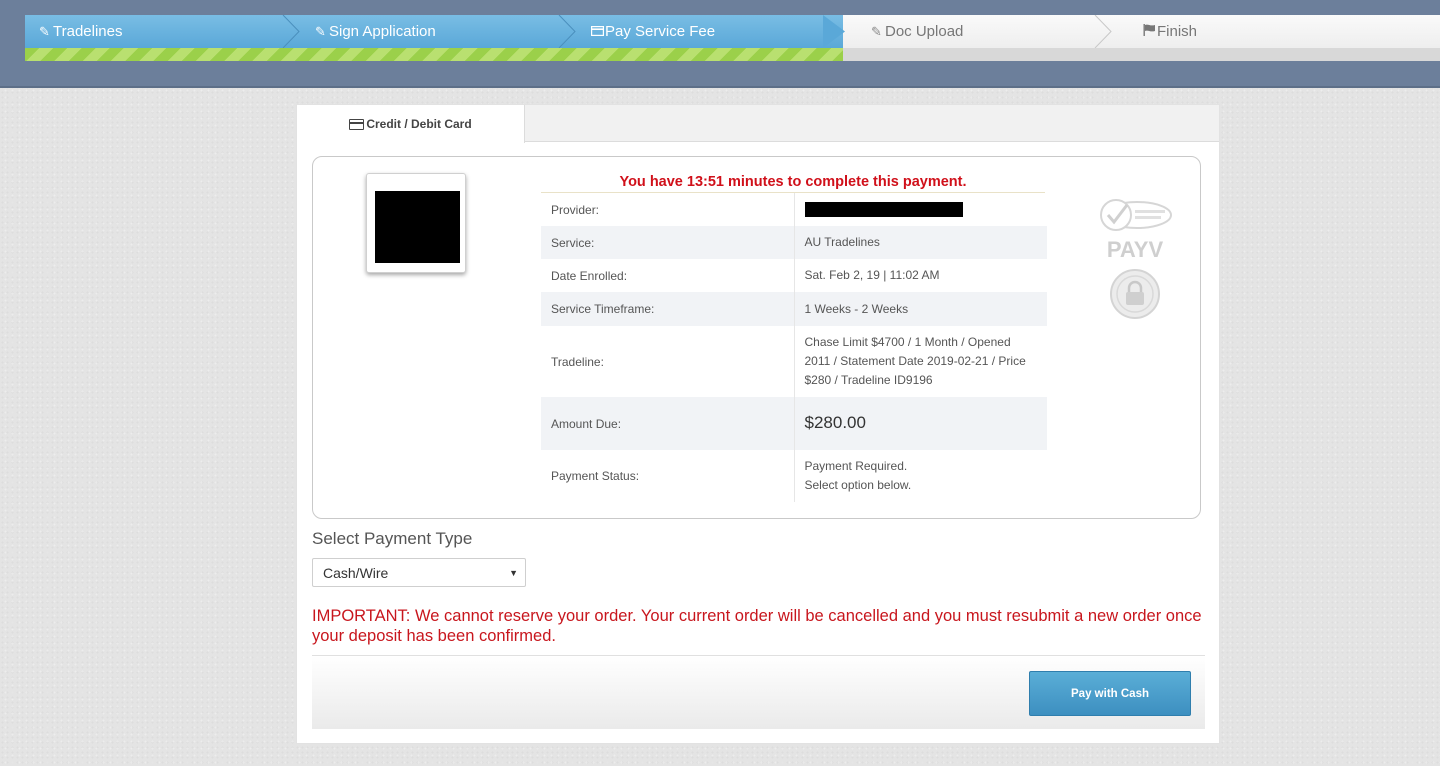 This screenshot has width=1440, height=766. I want to click on payv-logo: PAYV, so click(1135, 249).